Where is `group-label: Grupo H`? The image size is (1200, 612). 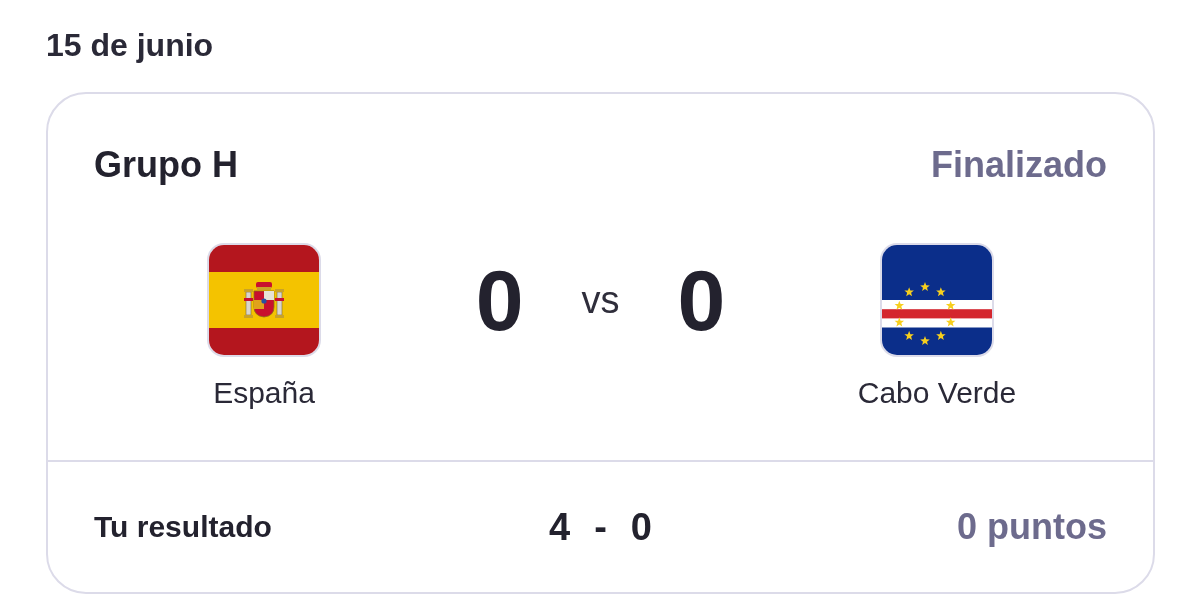
group-label: Grupo H is located at coordinates (166, 165).